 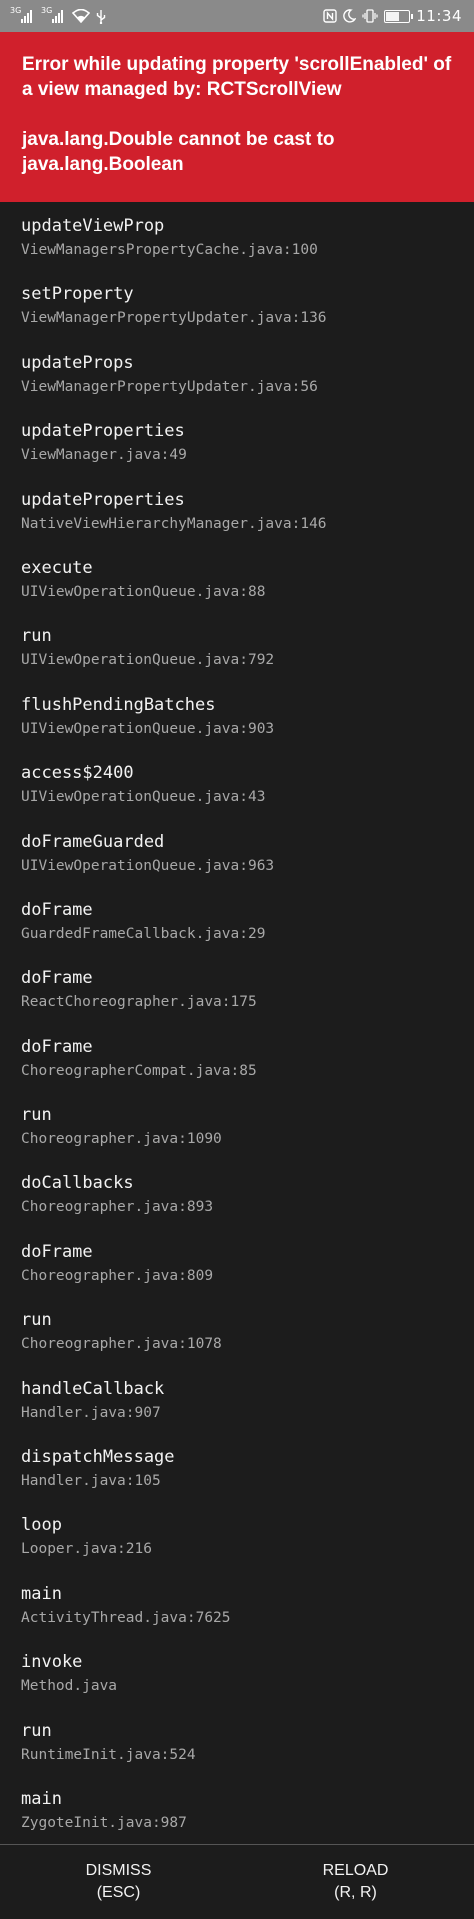 What do you see at coordinates (52, 1662) in the screenshot?
I see `stack-frame-method: invoke` at bounding box center [52, 1662].